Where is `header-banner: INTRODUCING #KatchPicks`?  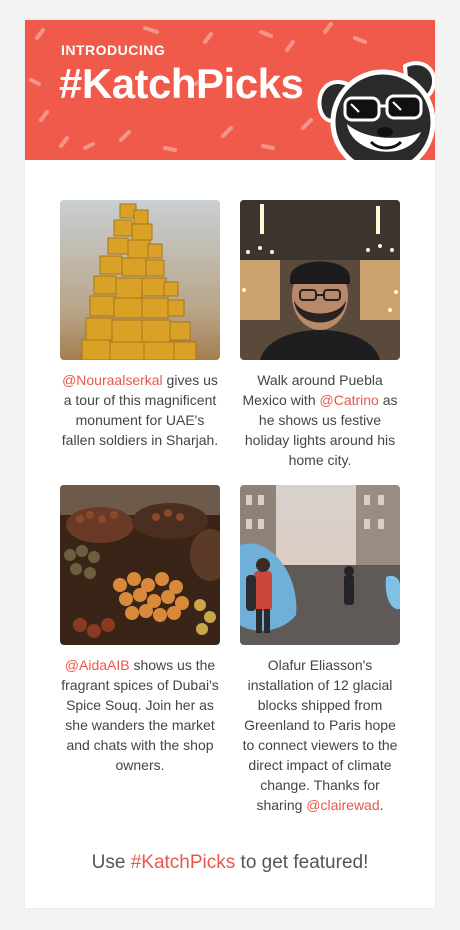 header-banner: INTRODUCING #KatchPicks is located at coordinates (230, 90).